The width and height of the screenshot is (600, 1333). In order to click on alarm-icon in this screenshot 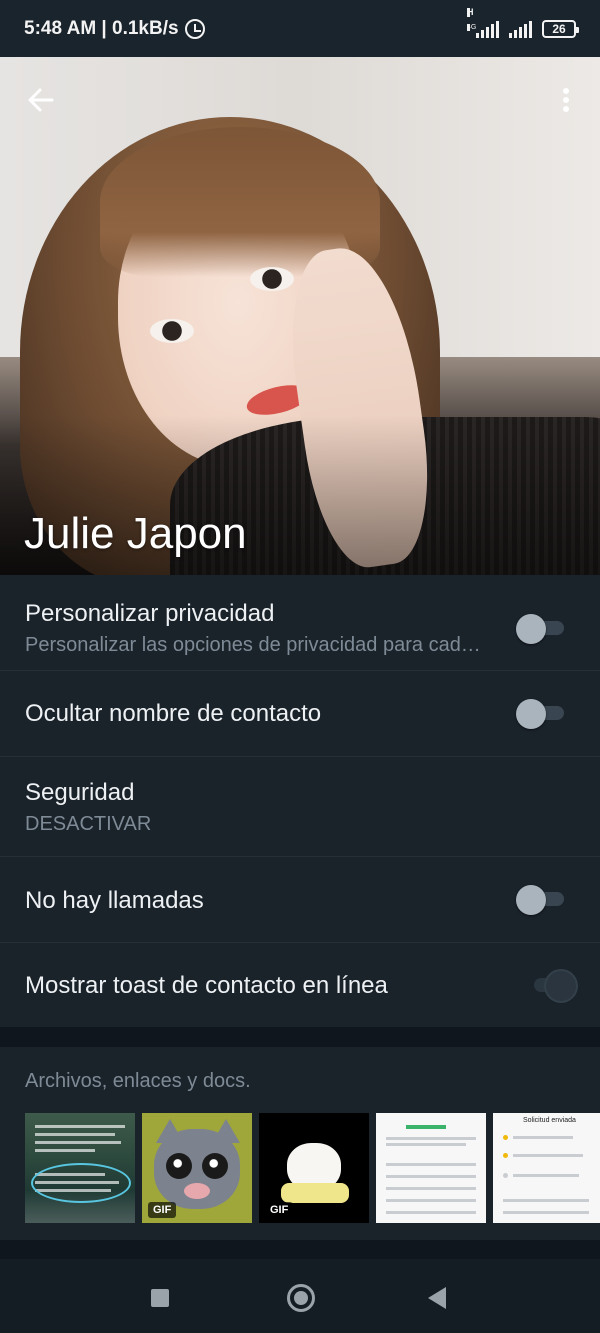, I will do `click(194, 28)`.